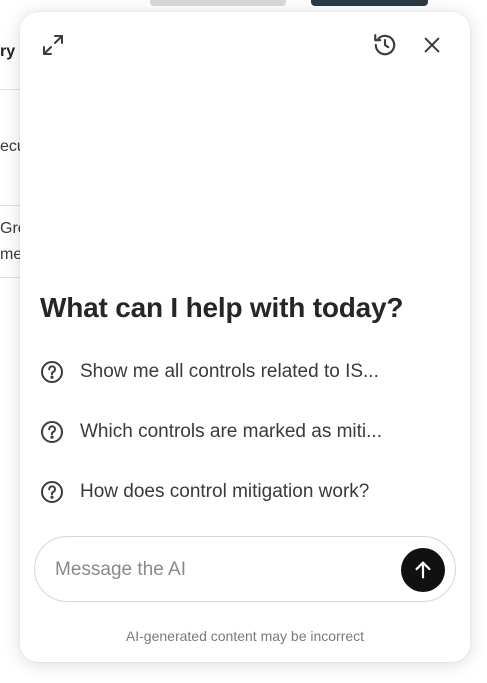 This screenshot has width=487, height=683. Describe the element at coordinates (11, 254) in the screenshot. I see `background-text-fragment: me` at that location.